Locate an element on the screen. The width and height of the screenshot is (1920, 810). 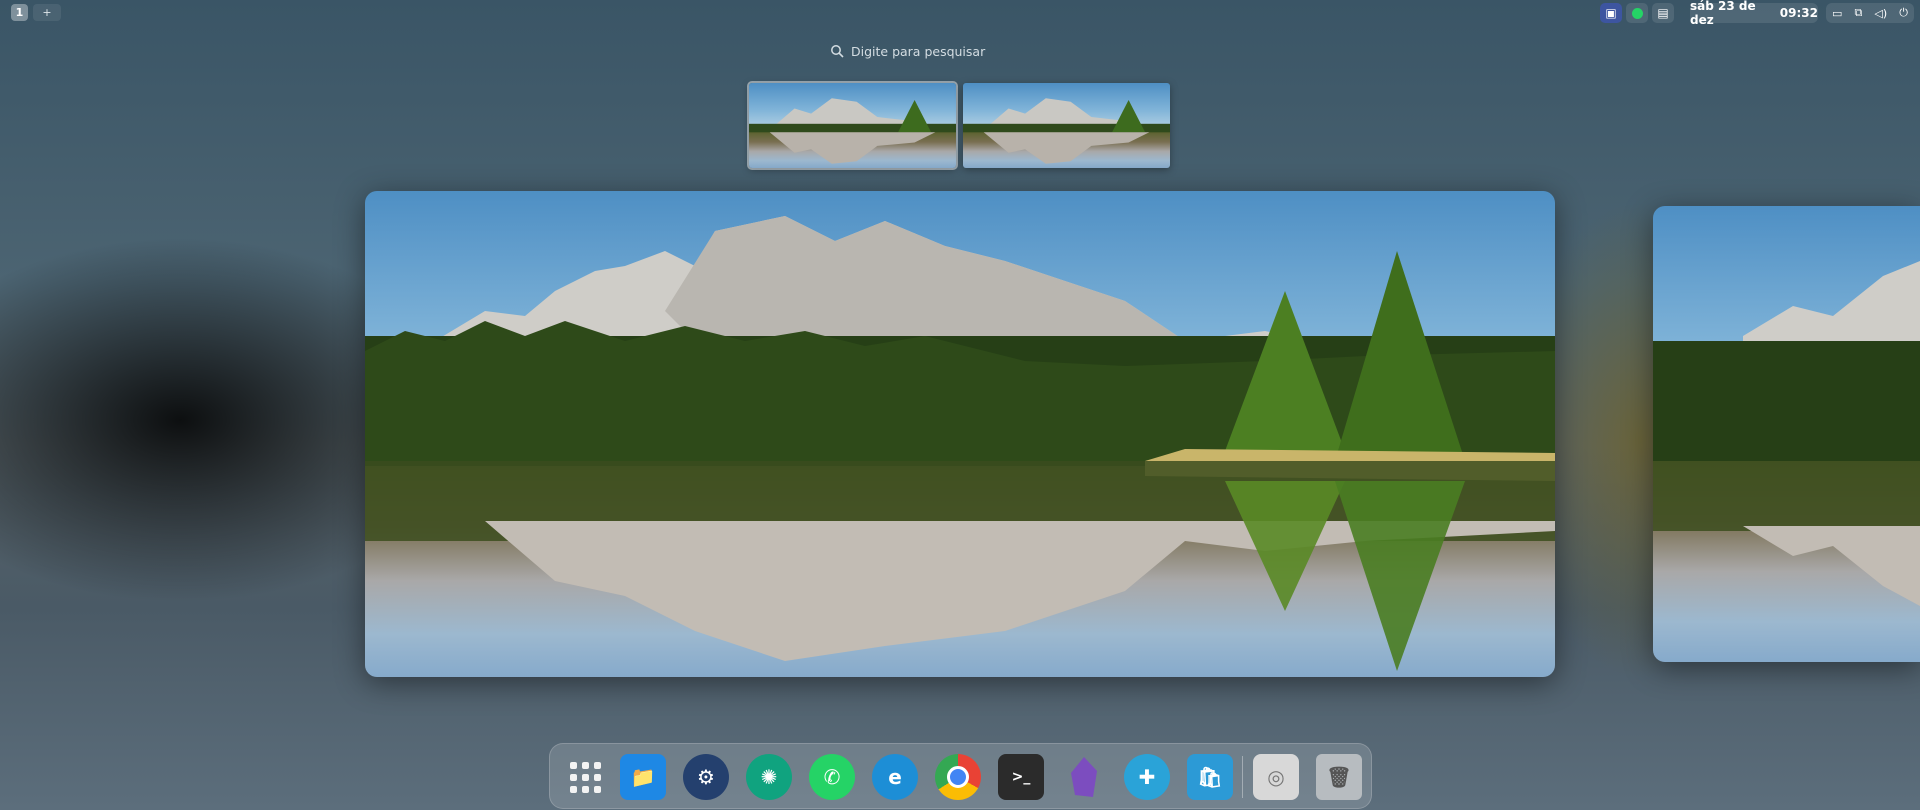
tray-indicators: ▣ ▤ is located at coordinates (1637, 13).